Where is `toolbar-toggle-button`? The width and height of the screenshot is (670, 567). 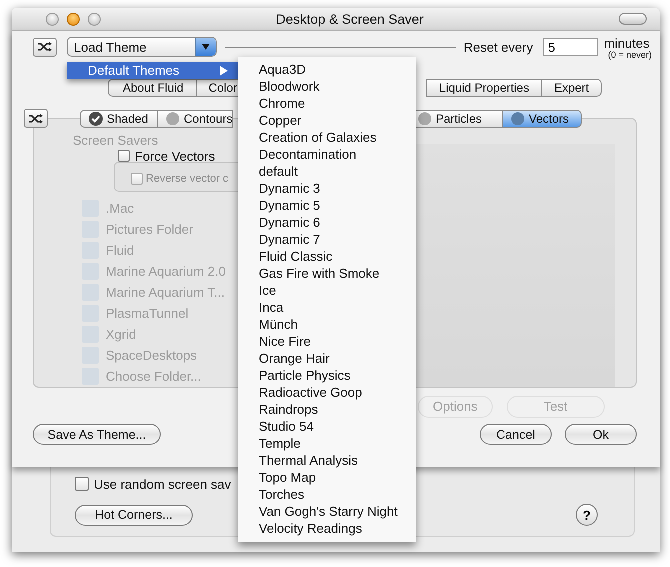
toolbar-toggle-button is located at coordinates (633, 19).